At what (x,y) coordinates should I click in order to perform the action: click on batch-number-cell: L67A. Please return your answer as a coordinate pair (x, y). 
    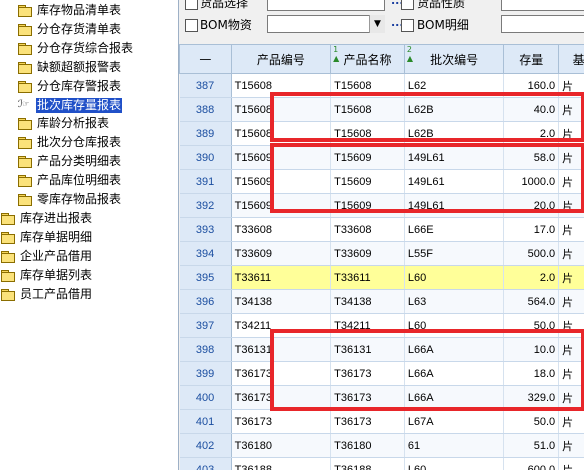
    Looking at the image, I should click on (454, 421).